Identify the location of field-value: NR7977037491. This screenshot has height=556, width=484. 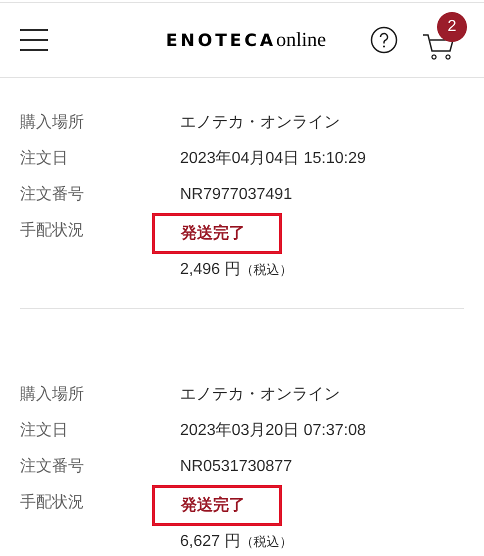
(236, 195).